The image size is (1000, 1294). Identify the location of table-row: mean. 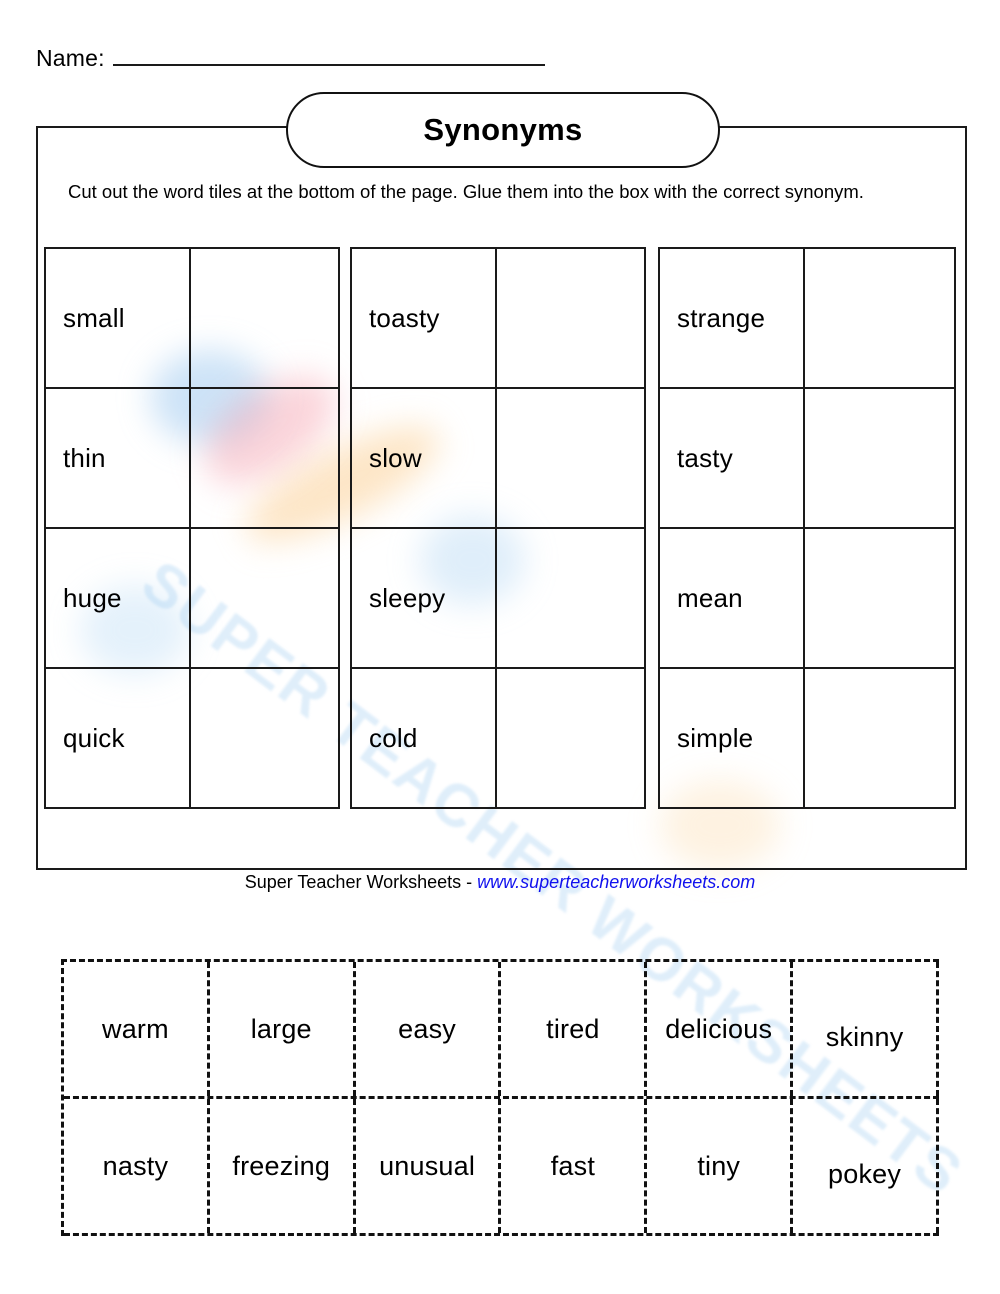
(807, 599).